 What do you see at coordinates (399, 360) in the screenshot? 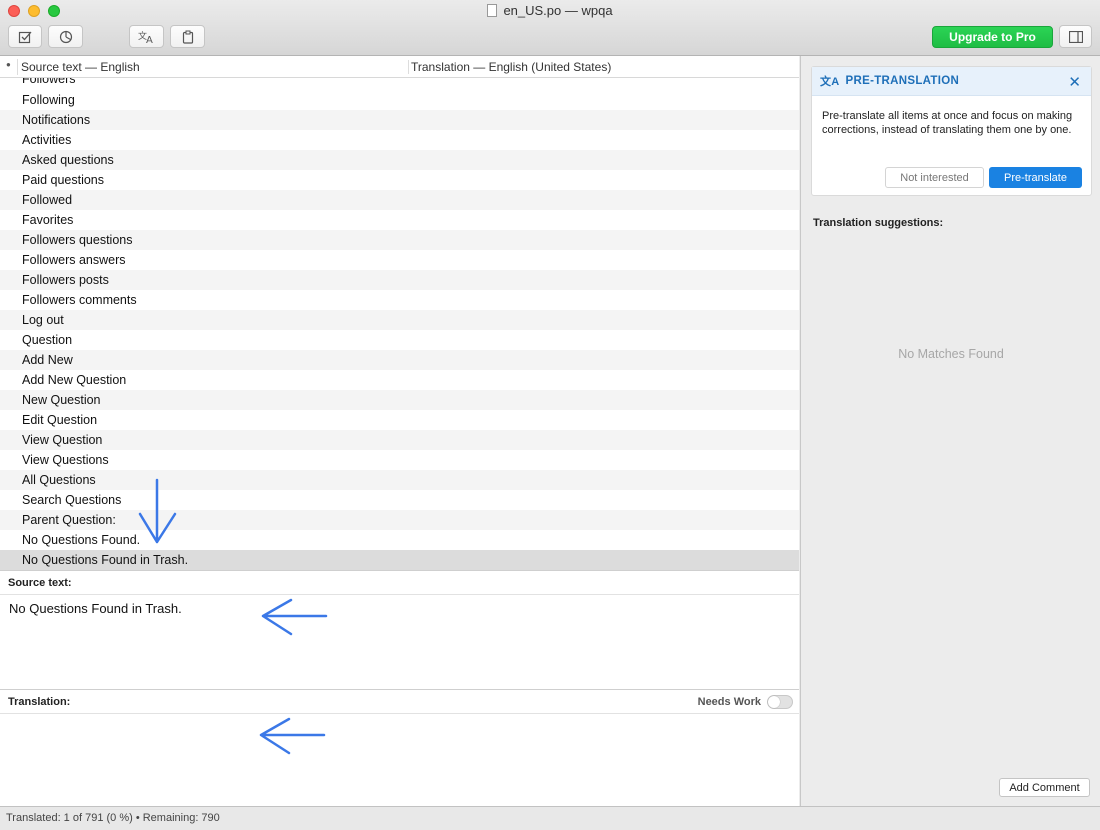
I see `list-item: Add New` at bounding box center [399, 360].